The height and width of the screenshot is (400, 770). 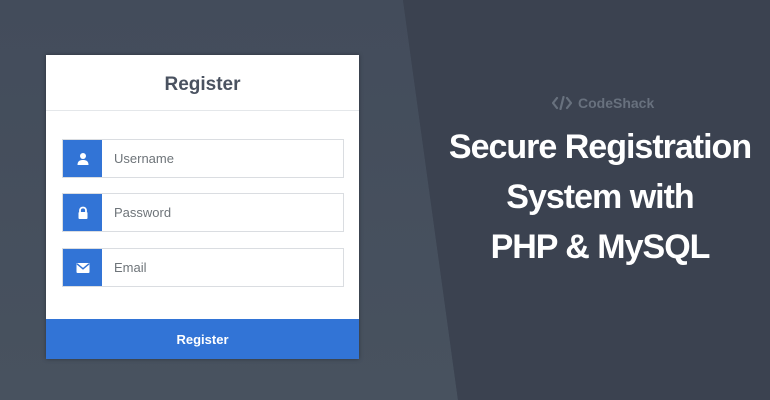 I want to click on email-field, so click(x=203, y=267).